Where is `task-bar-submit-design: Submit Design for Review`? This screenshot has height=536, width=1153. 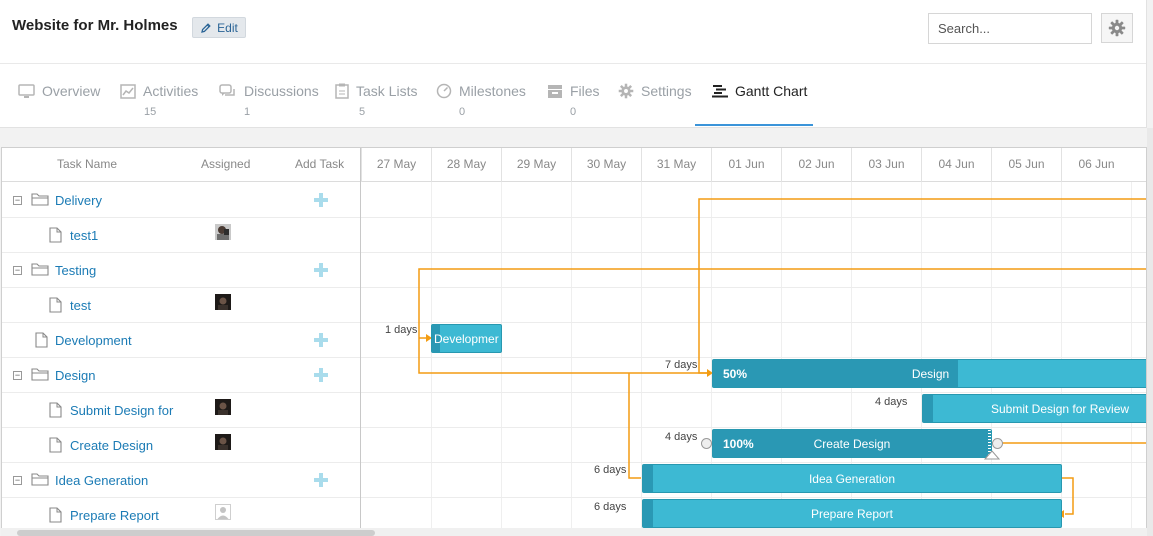 task-bar-submit-design: Submit Design for Review is located at coordinates (1034, 408).